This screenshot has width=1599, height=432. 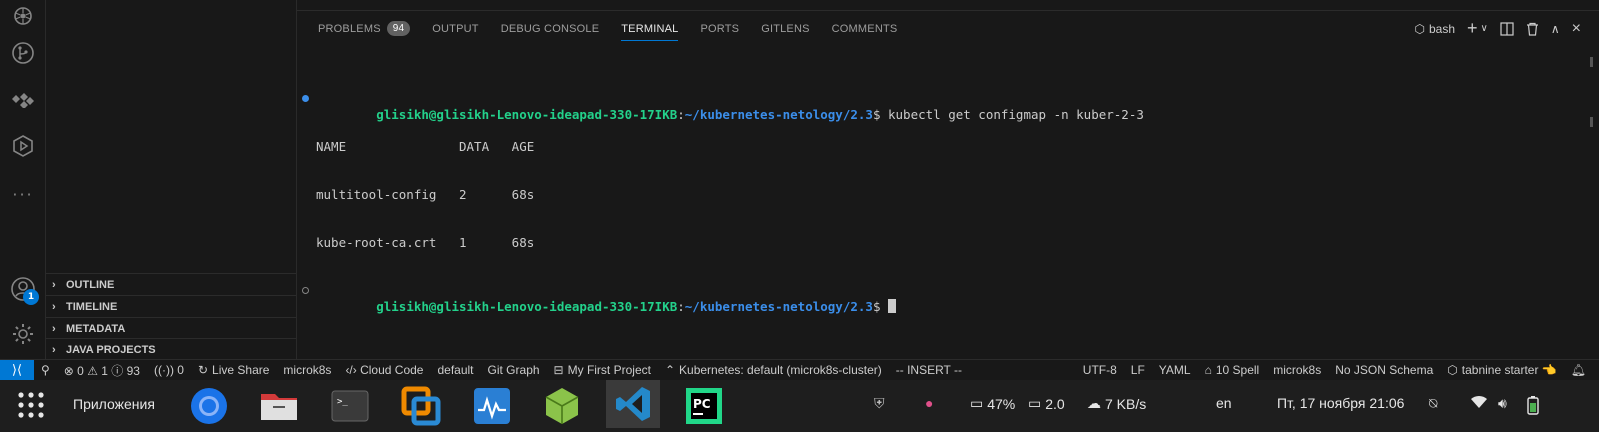 What do you see at coordinates (1419, 28) in the screenshot?
I see `terminal-icon: ⬡` at bounding box center [1419, 28].